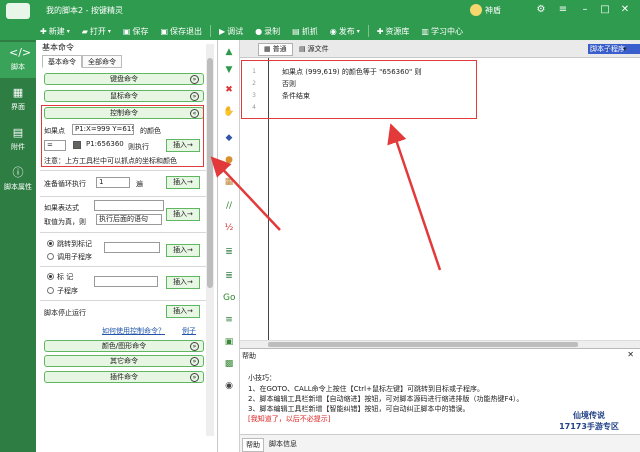  I want to click on arrow-to-panel, so click(245, 193).